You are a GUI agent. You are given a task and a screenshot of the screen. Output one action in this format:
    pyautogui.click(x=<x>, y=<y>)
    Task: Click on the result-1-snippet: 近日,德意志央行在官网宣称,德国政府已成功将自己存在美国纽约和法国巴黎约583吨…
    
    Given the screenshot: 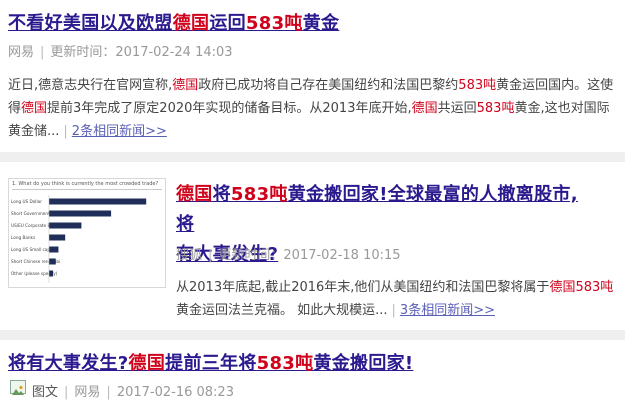 What is the action you would take?
    pyautogui.click(x=311, y=108)
    